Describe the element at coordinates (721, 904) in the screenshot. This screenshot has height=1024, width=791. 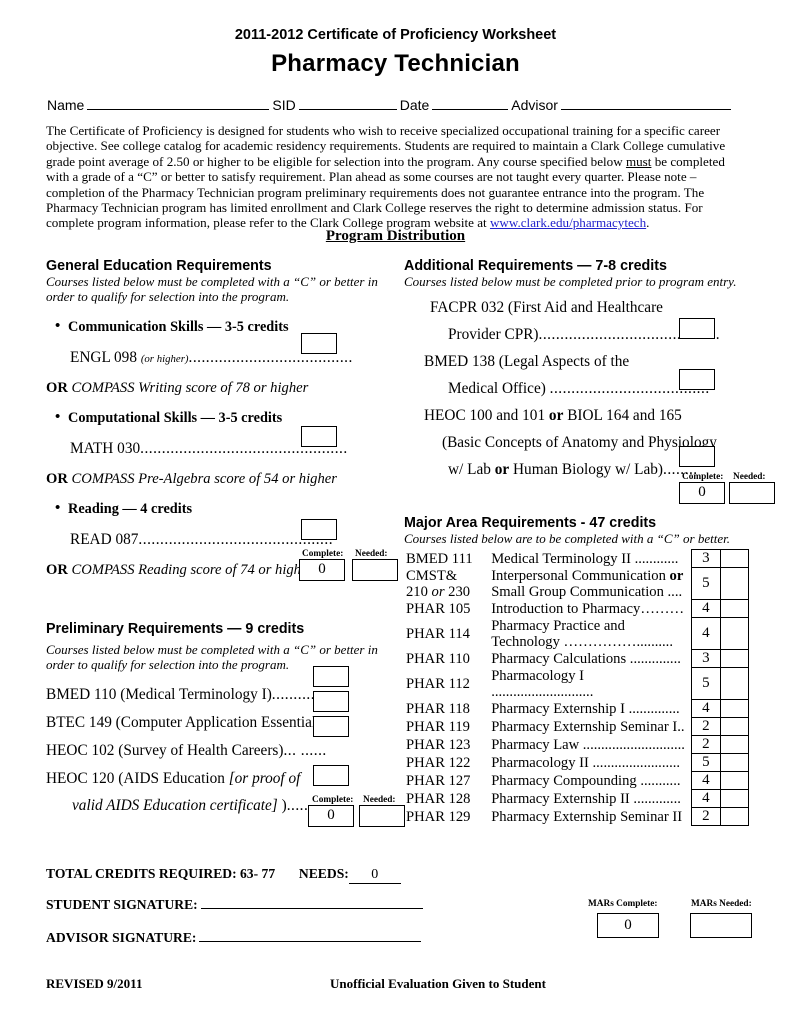
I see `mars-needed-label: MARs Needed:` at that location.